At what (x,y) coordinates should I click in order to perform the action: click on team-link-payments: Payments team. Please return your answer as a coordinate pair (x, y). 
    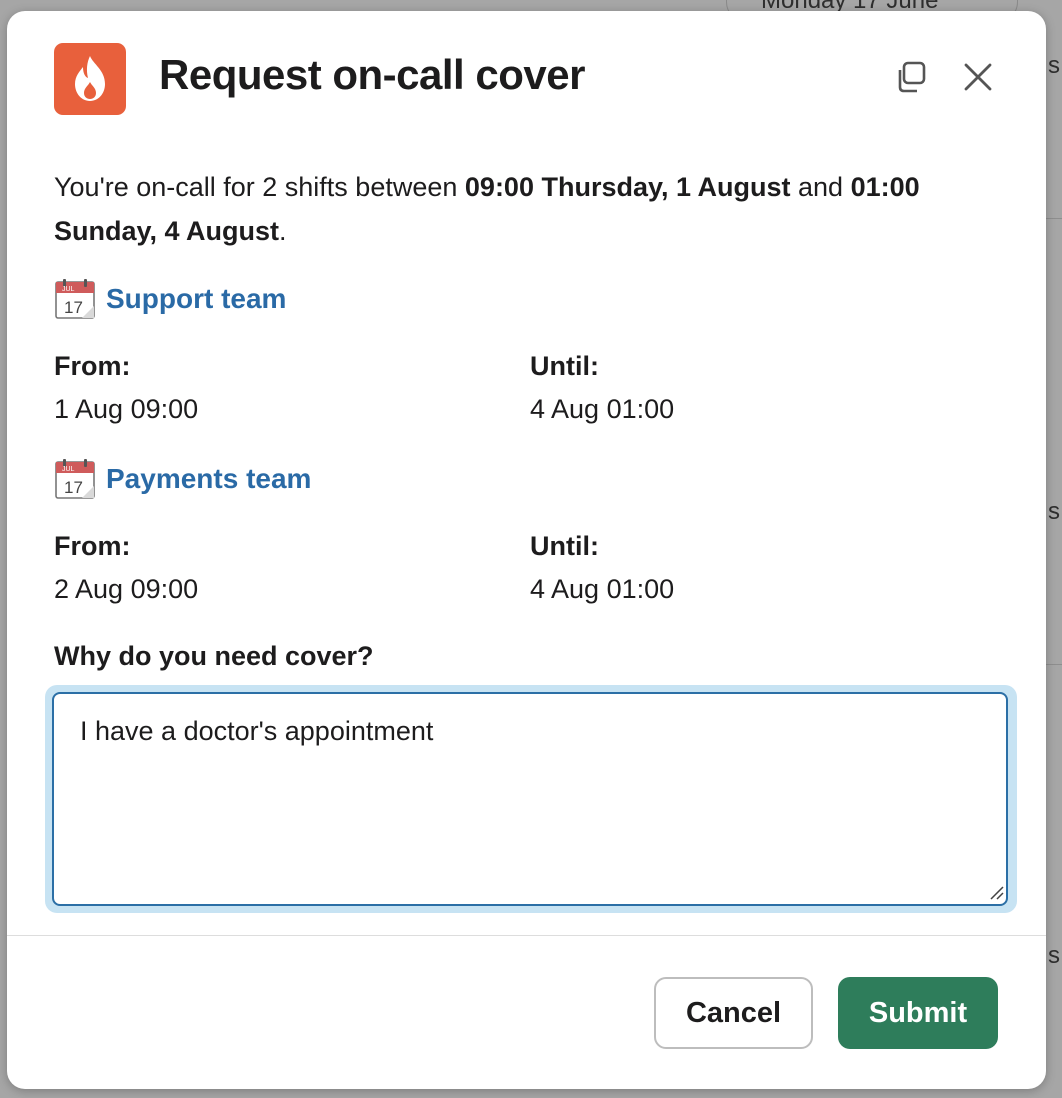
    Looking at the image, I should click on (208, 479).